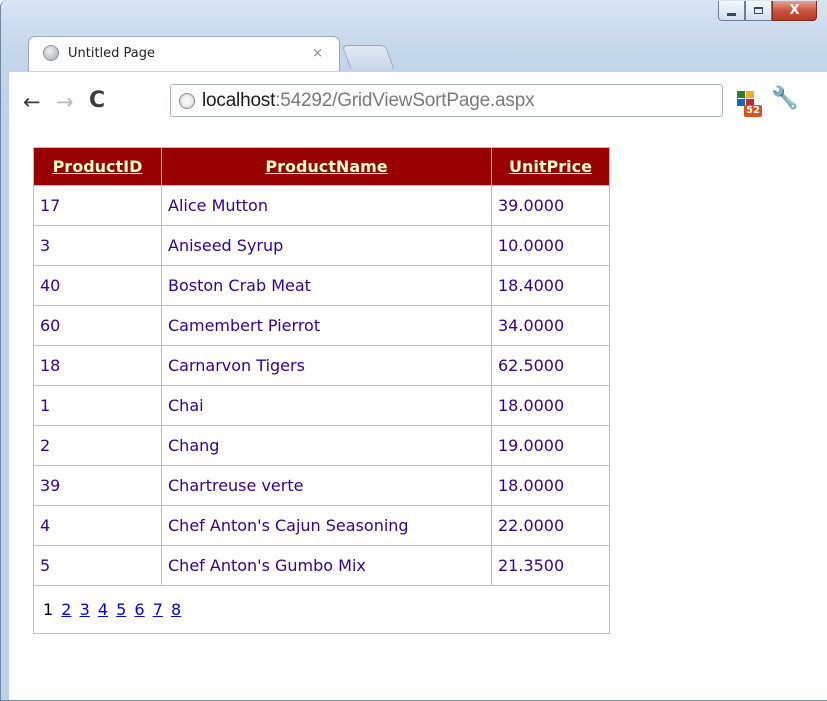 The height and width of the screenshot is (701, 827). I want to click on minimize-icon, so click(731, 14).